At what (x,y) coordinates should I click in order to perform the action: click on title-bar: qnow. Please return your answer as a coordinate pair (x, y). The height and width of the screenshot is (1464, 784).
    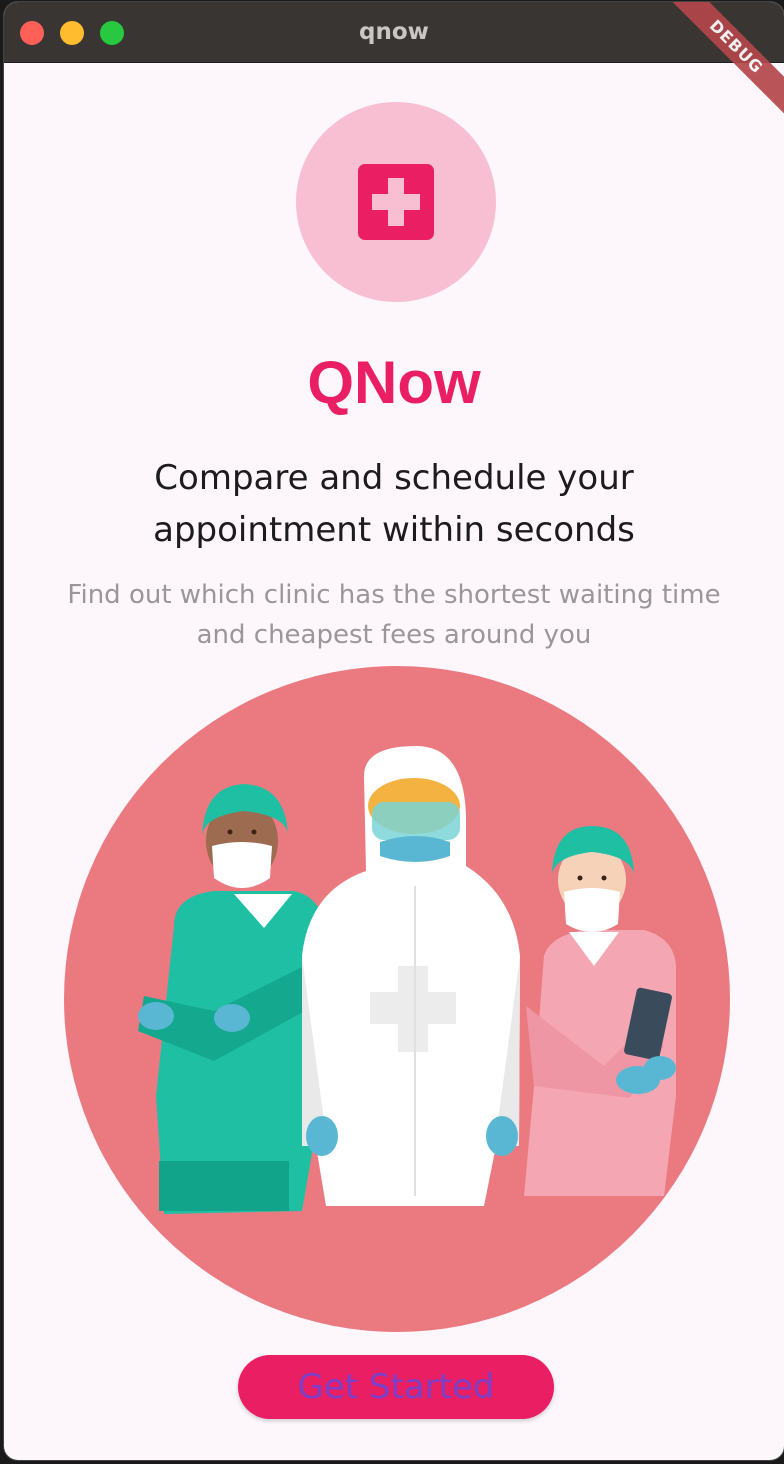
    Looking at the image, I should click on (394, 32).